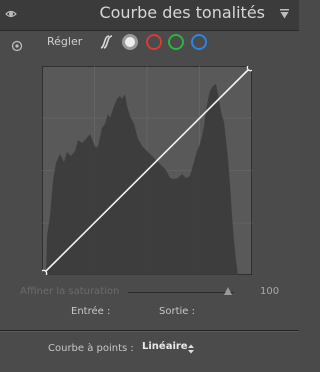 The image size is (320, 372). Describe the element at coordinates (11, 14) in the screenshot. I see `eye-icon` at that location.